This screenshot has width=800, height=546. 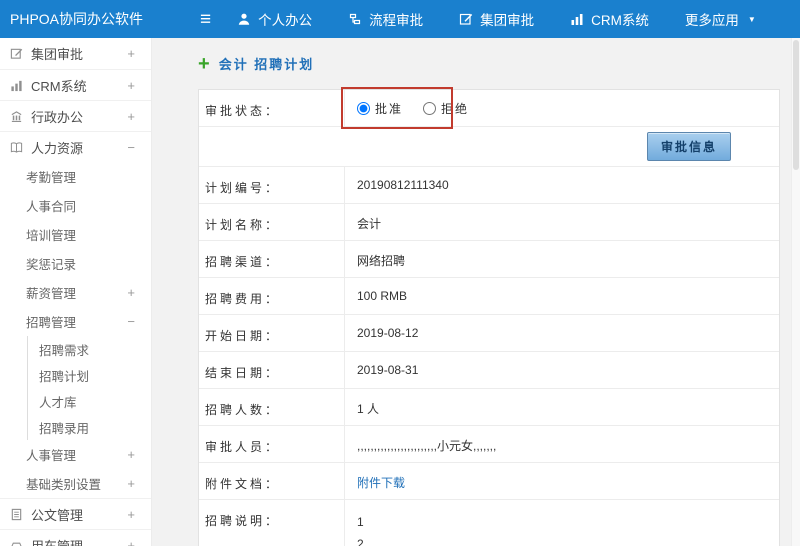 I want to click on end-date-value: 2019-08-31, so click(x=388, y=370).